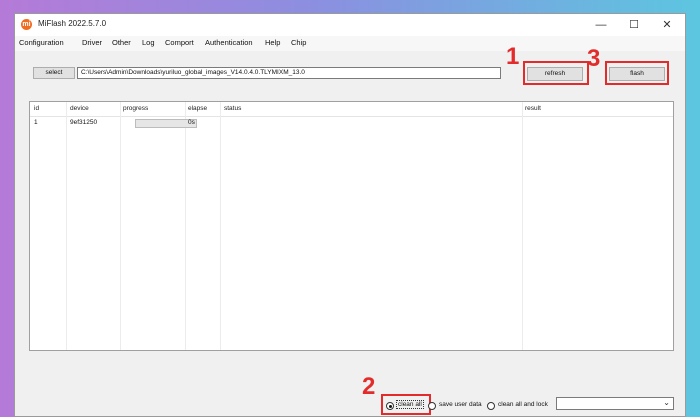  I want to click on clean-all-and-lock-radio, so click(491, 406).